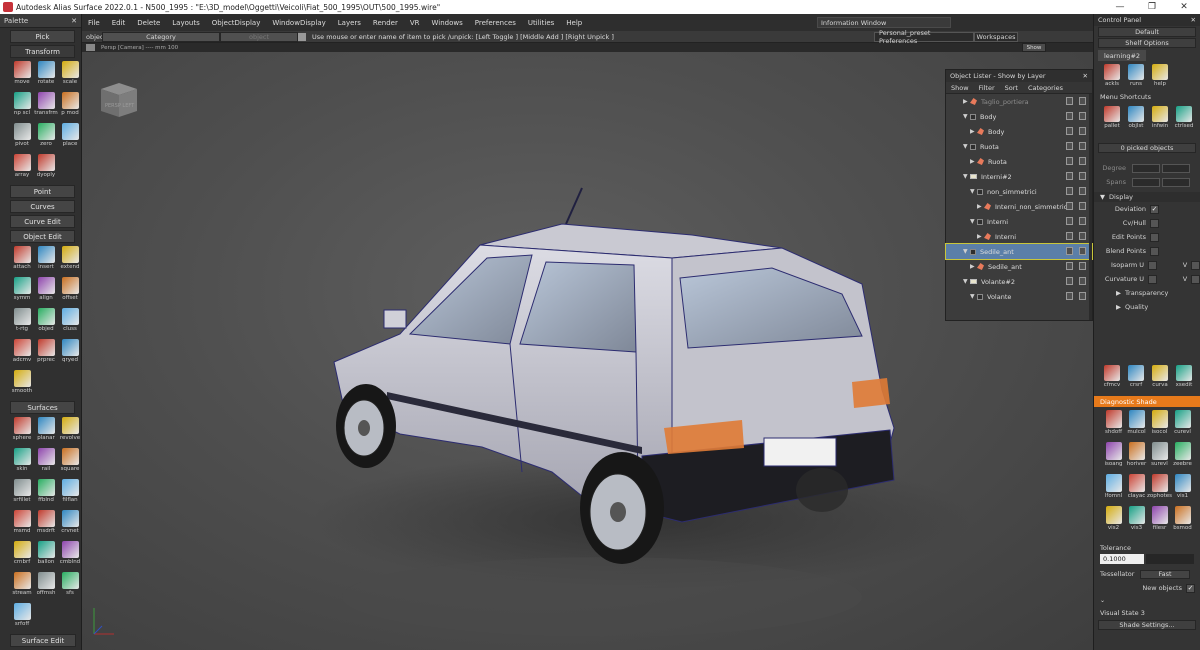 Image resolution: width=1200 pixels, height=650 pixels. What do you see at coordinates (1112, 378) in the screenshot?
I see `tool-cfmcv: cfmcv` at bounding box center [1112, 378].